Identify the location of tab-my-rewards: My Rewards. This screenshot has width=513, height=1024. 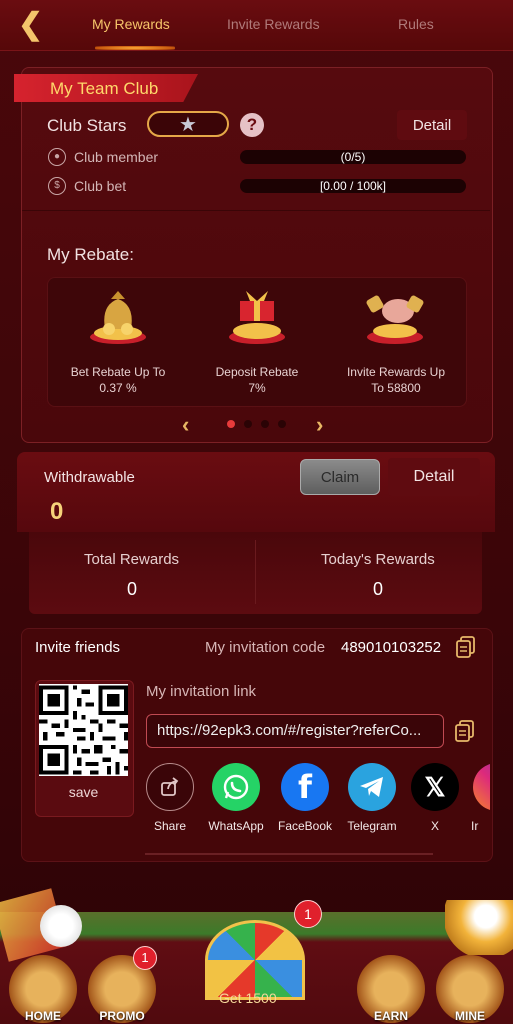
(131, 24).